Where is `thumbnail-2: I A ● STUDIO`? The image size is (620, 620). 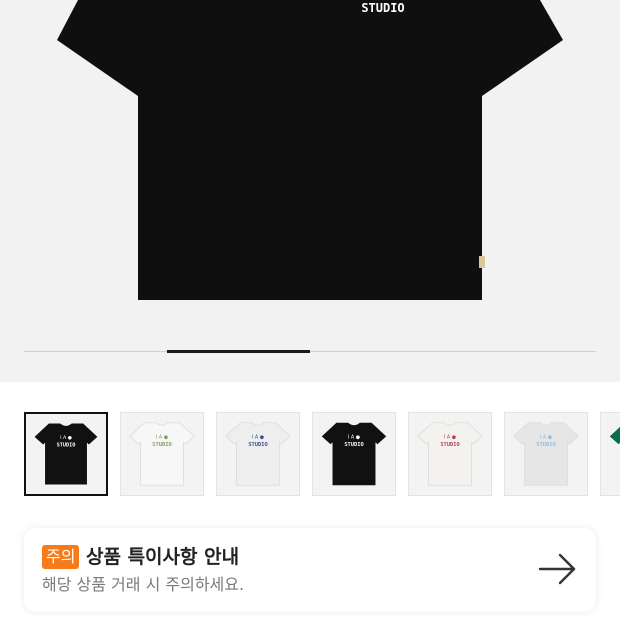 thumbnail-2: I A ● STUDIO is located at coordinates (162, 454).